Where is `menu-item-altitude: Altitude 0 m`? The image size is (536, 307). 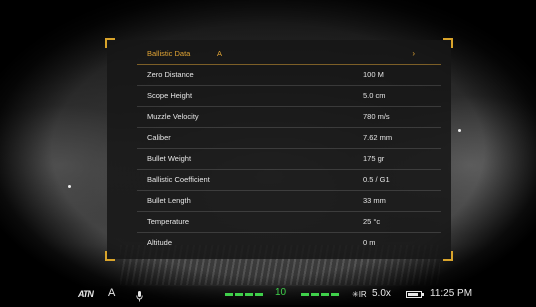 menu-item-altitude: Altitude 0 m is located at coordinates (289, 243).